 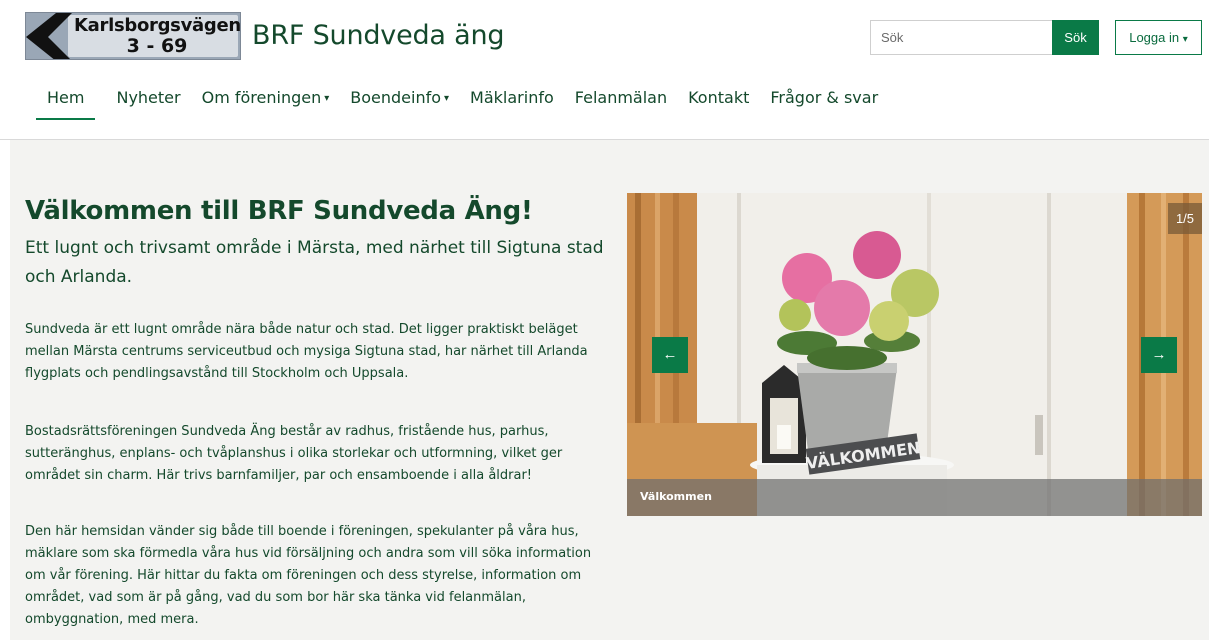 What do you see at coordinates (914, 497) in the screenshot?
I see `carousel-caption-bar: Välkommen` at bounding box center [914, 497].